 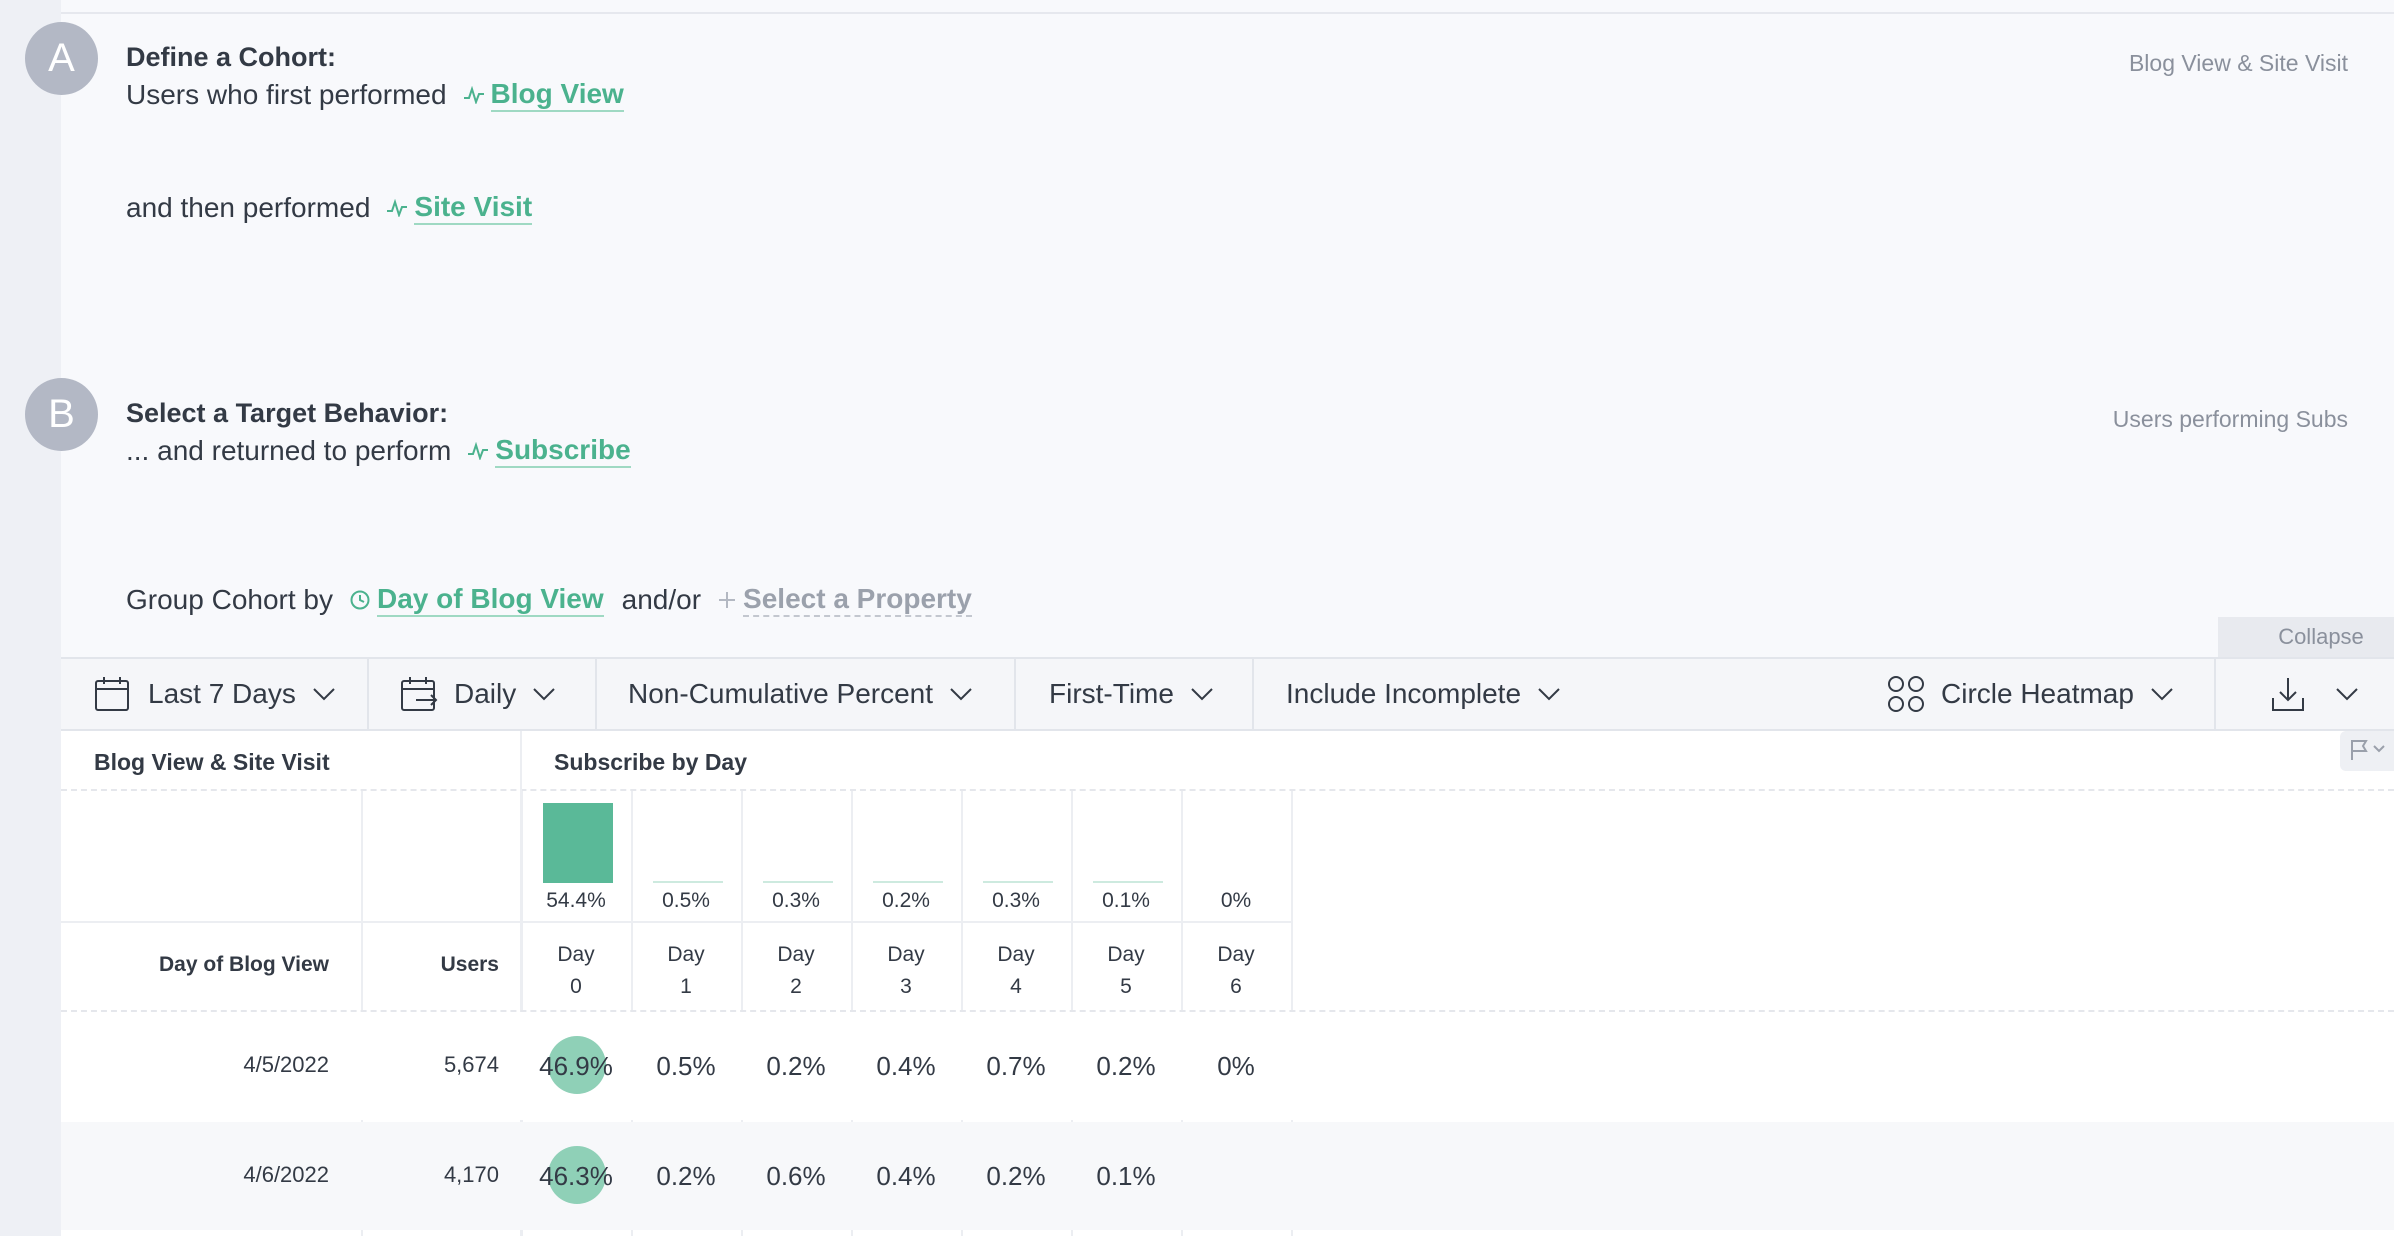 I want to click on interval-label: Daily, so click(x=485, y=693).